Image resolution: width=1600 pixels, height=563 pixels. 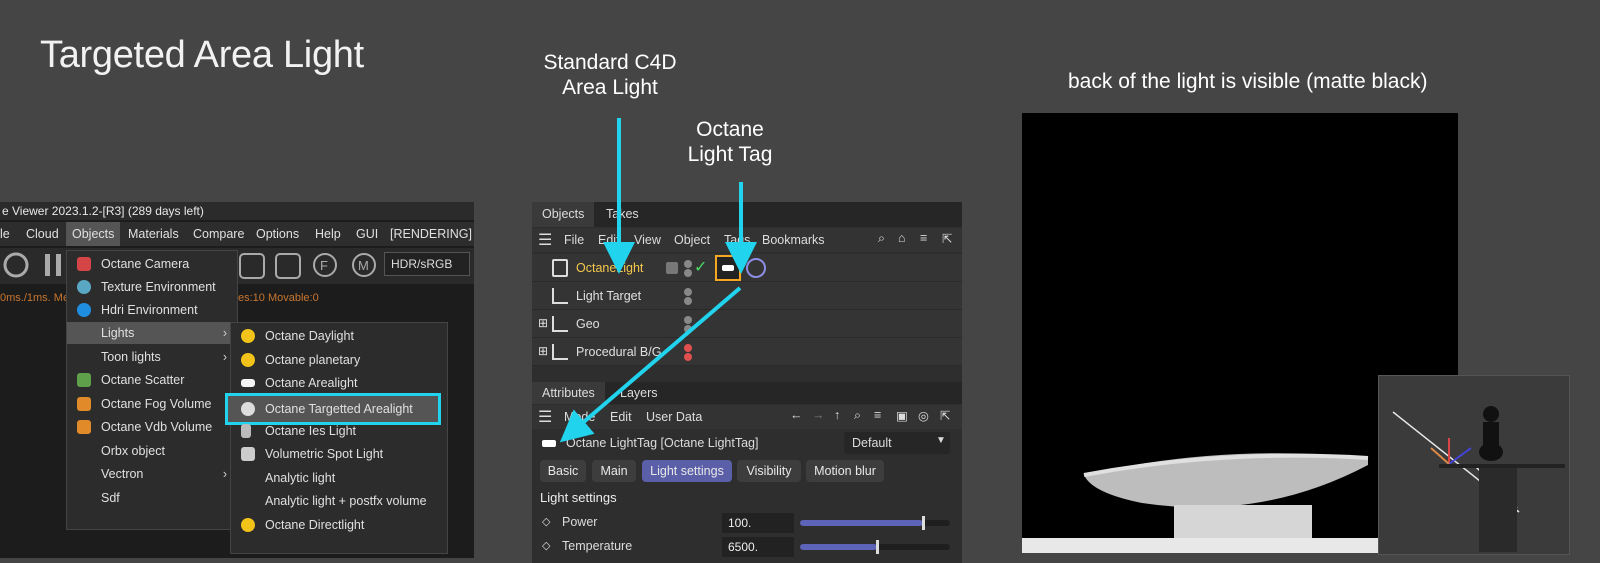 I want to click on menu-item-vectron: Vectron ›, so click(x=152, y=474).